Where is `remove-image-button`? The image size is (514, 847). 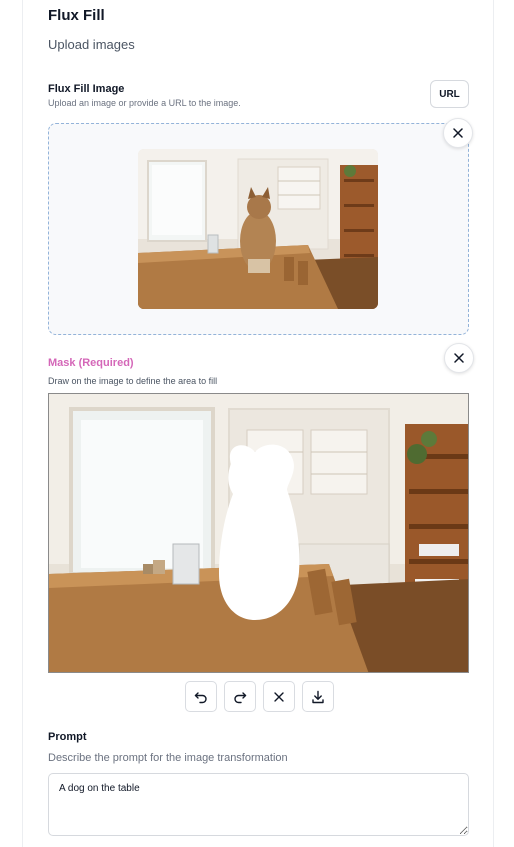 remove-image-button is located at coordinates (458, 133).